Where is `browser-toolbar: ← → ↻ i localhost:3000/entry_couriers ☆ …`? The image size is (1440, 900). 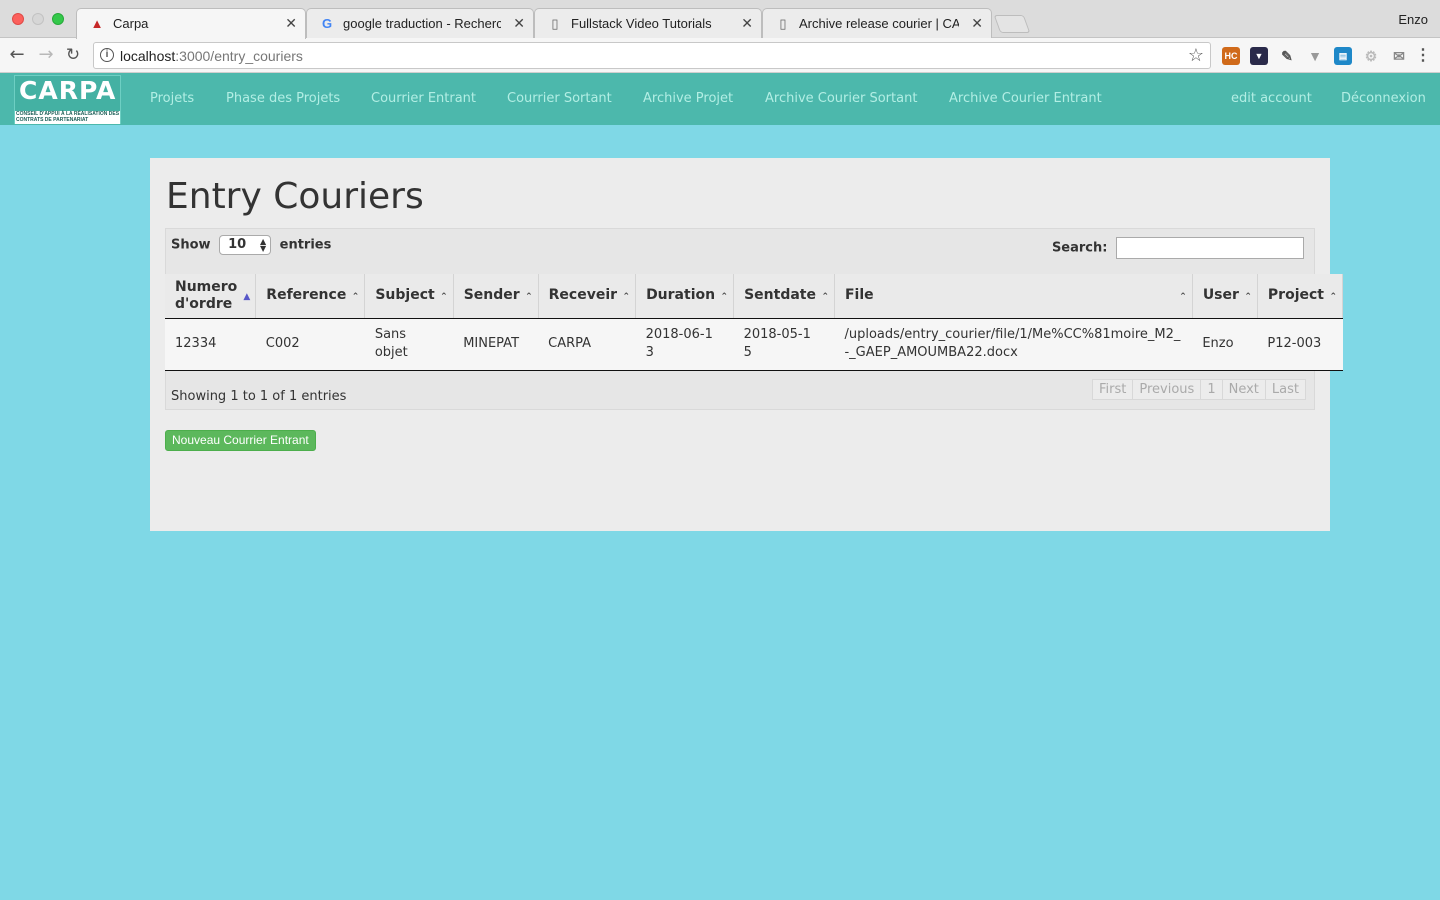 browser-toolbar: ← → ↻ i localhost:3000/entry_couriers ☆ … is located at coordinates (720, 55).